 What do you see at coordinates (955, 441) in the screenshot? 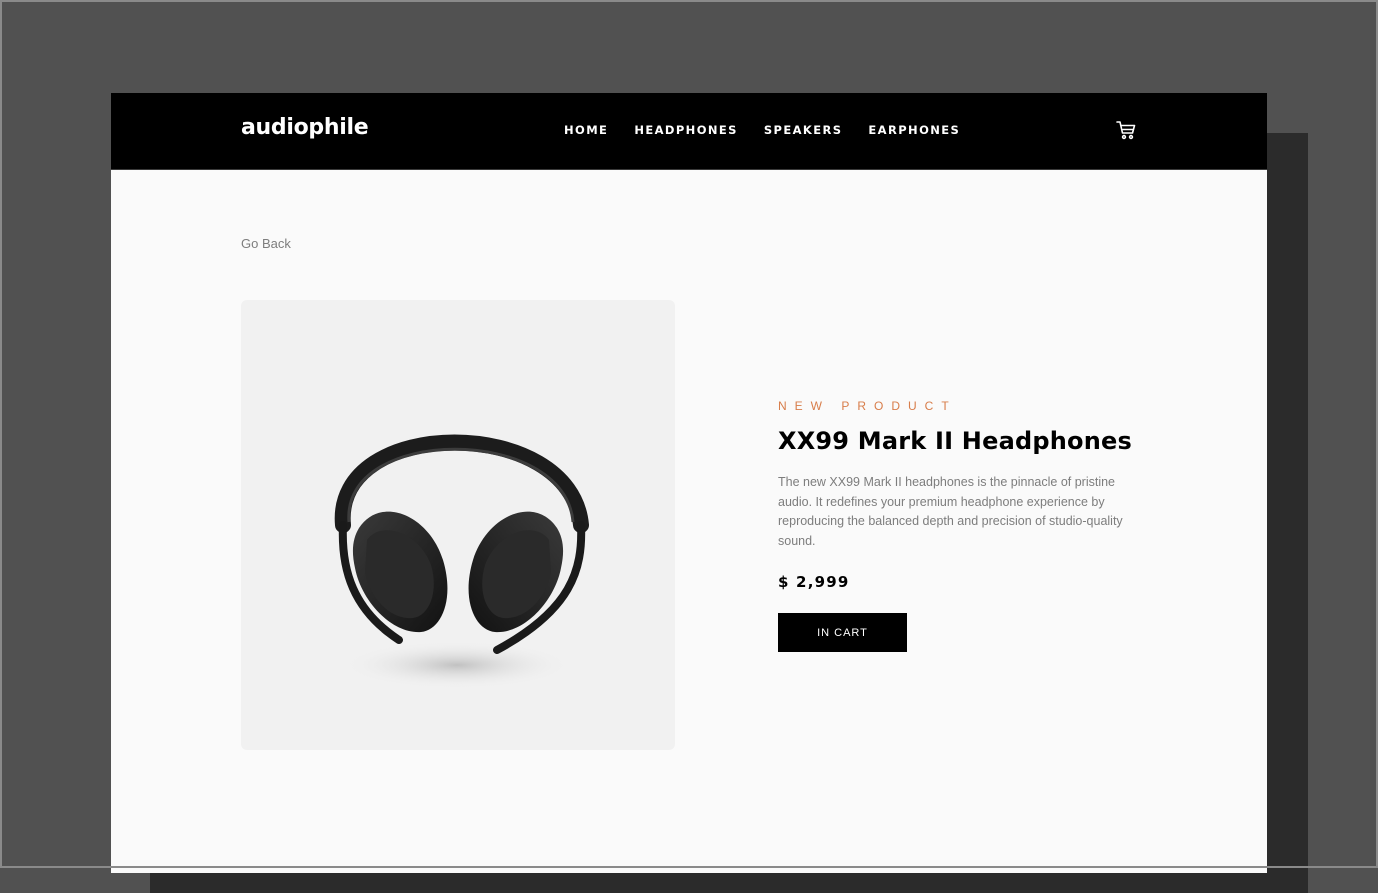
I see `product-title: XX99 Mark II Headphones` at bounding box center [955, 441].